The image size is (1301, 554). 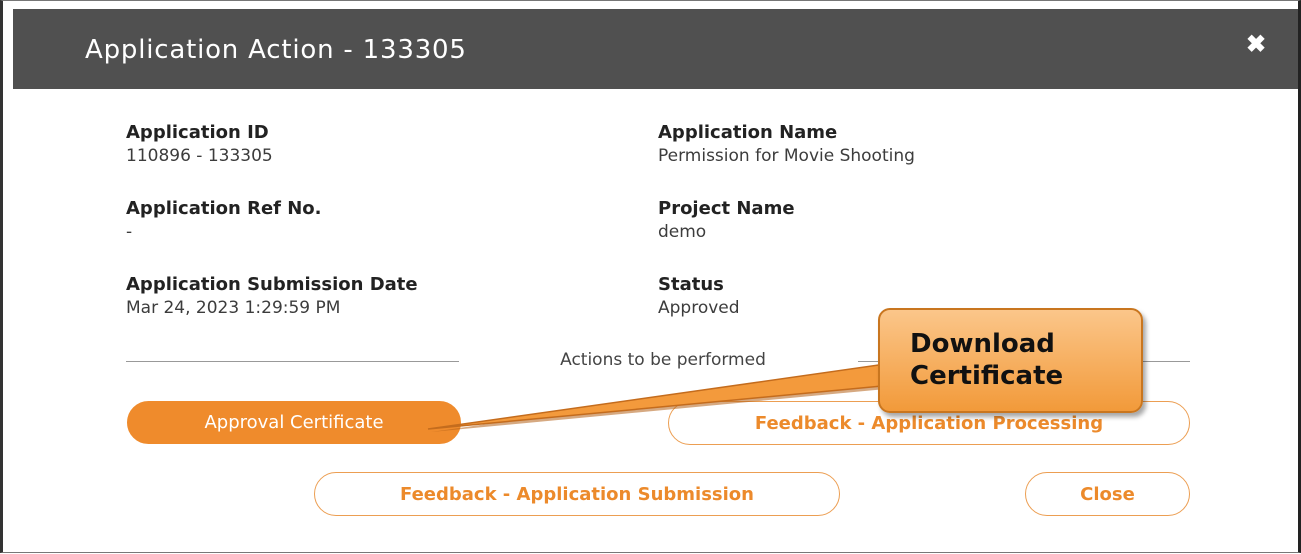 What do you see at coordinates (577, 494) in the screenshot?
I see `feedback-submission-button: Feedback - Application Submission` at bounding box center [577, 494].